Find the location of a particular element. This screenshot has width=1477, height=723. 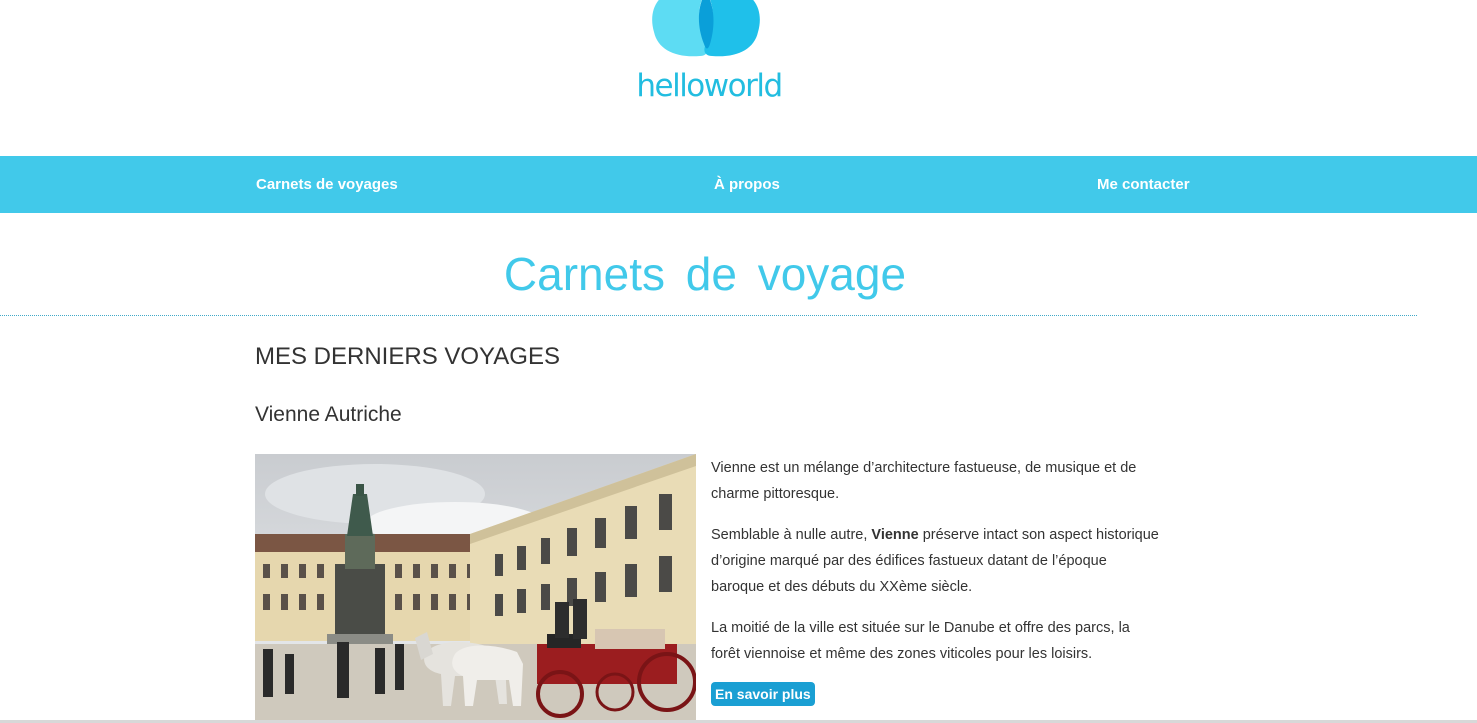

vienna-photo is located at coordinates (475, 588).